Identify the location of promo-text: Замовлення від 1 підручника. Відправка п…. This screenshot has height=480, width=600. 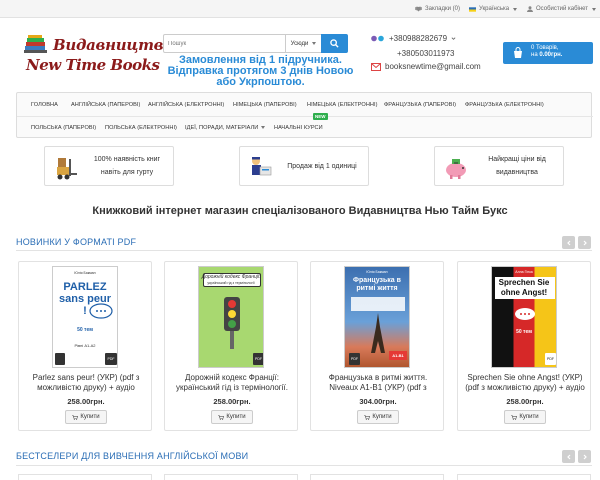
(260, 71).